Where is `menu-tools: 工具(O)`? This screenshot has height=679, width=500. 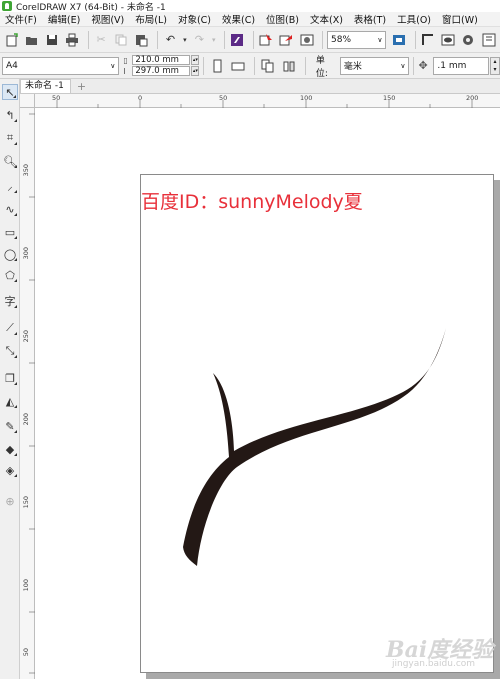
menu-tools: 工具(O) is located at coordinates (414, 19).